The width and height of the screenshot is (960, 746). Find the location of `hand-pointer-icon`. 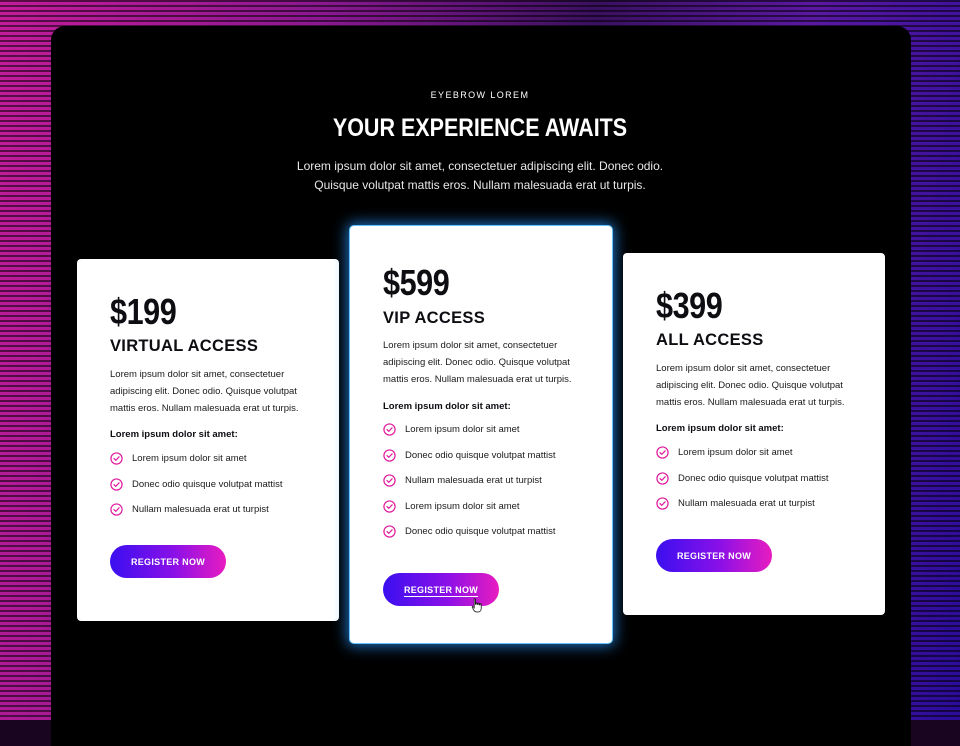

hand-pointer-icon is located at coordinates (476, 605).